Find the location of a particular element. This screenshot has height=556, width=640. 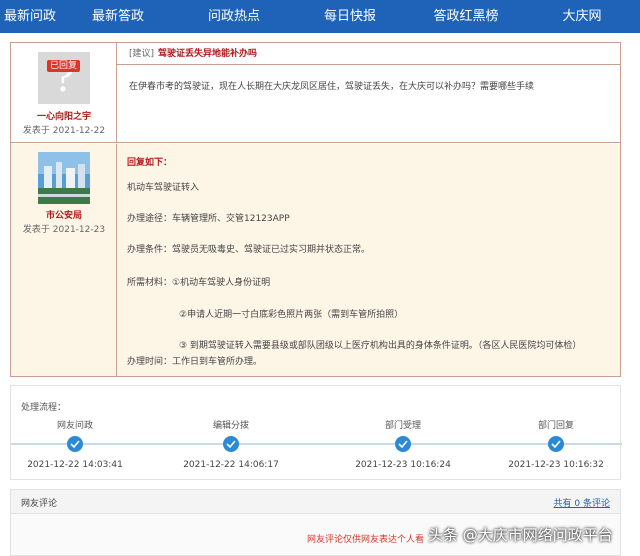

nav-hot-topics: 问政热点 is located at coordinates (234, 16).